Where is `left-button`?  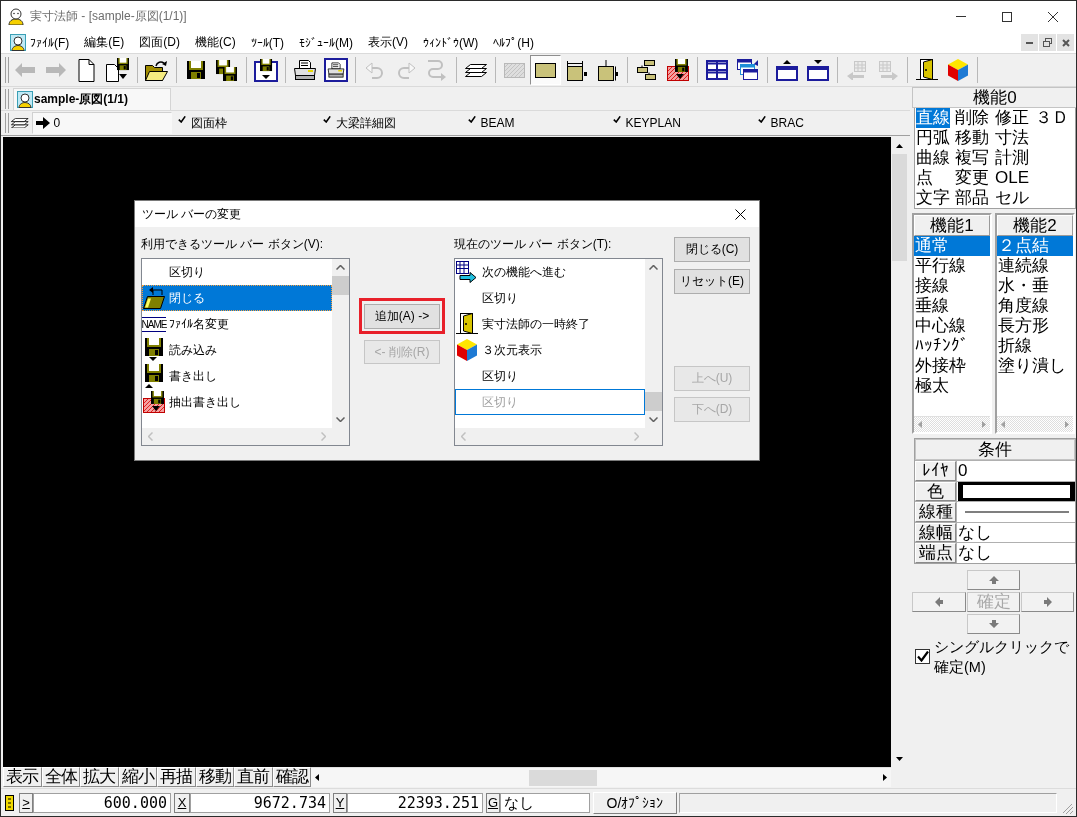
left-button is located at coordinates (939, 601).